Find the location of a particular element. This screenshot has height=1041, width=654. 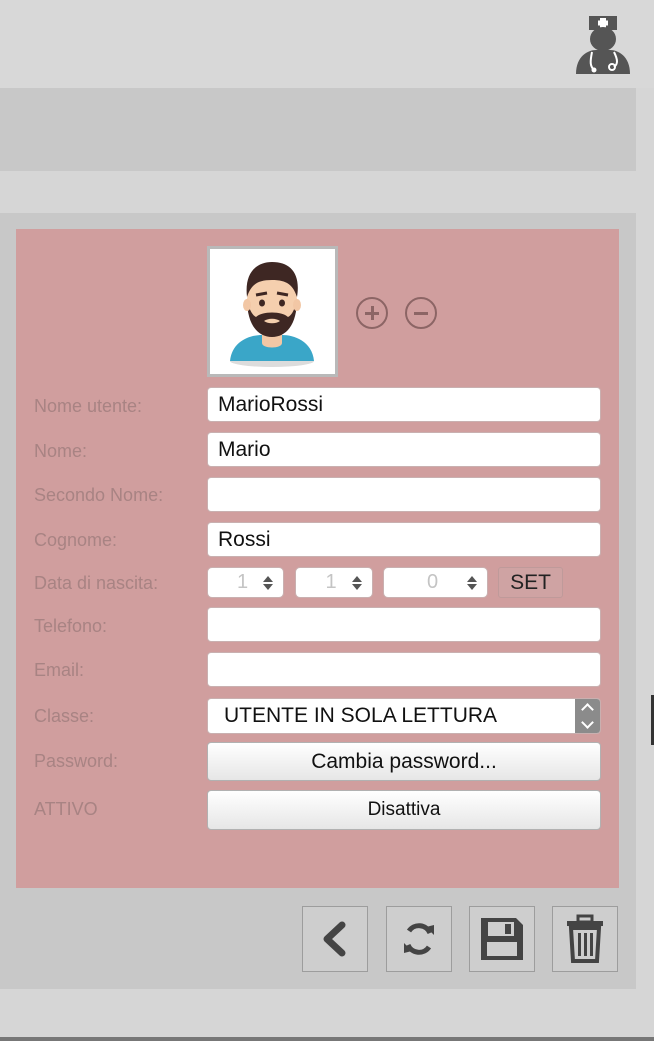

chevron-left-icon is located at coordinates (334, 939).